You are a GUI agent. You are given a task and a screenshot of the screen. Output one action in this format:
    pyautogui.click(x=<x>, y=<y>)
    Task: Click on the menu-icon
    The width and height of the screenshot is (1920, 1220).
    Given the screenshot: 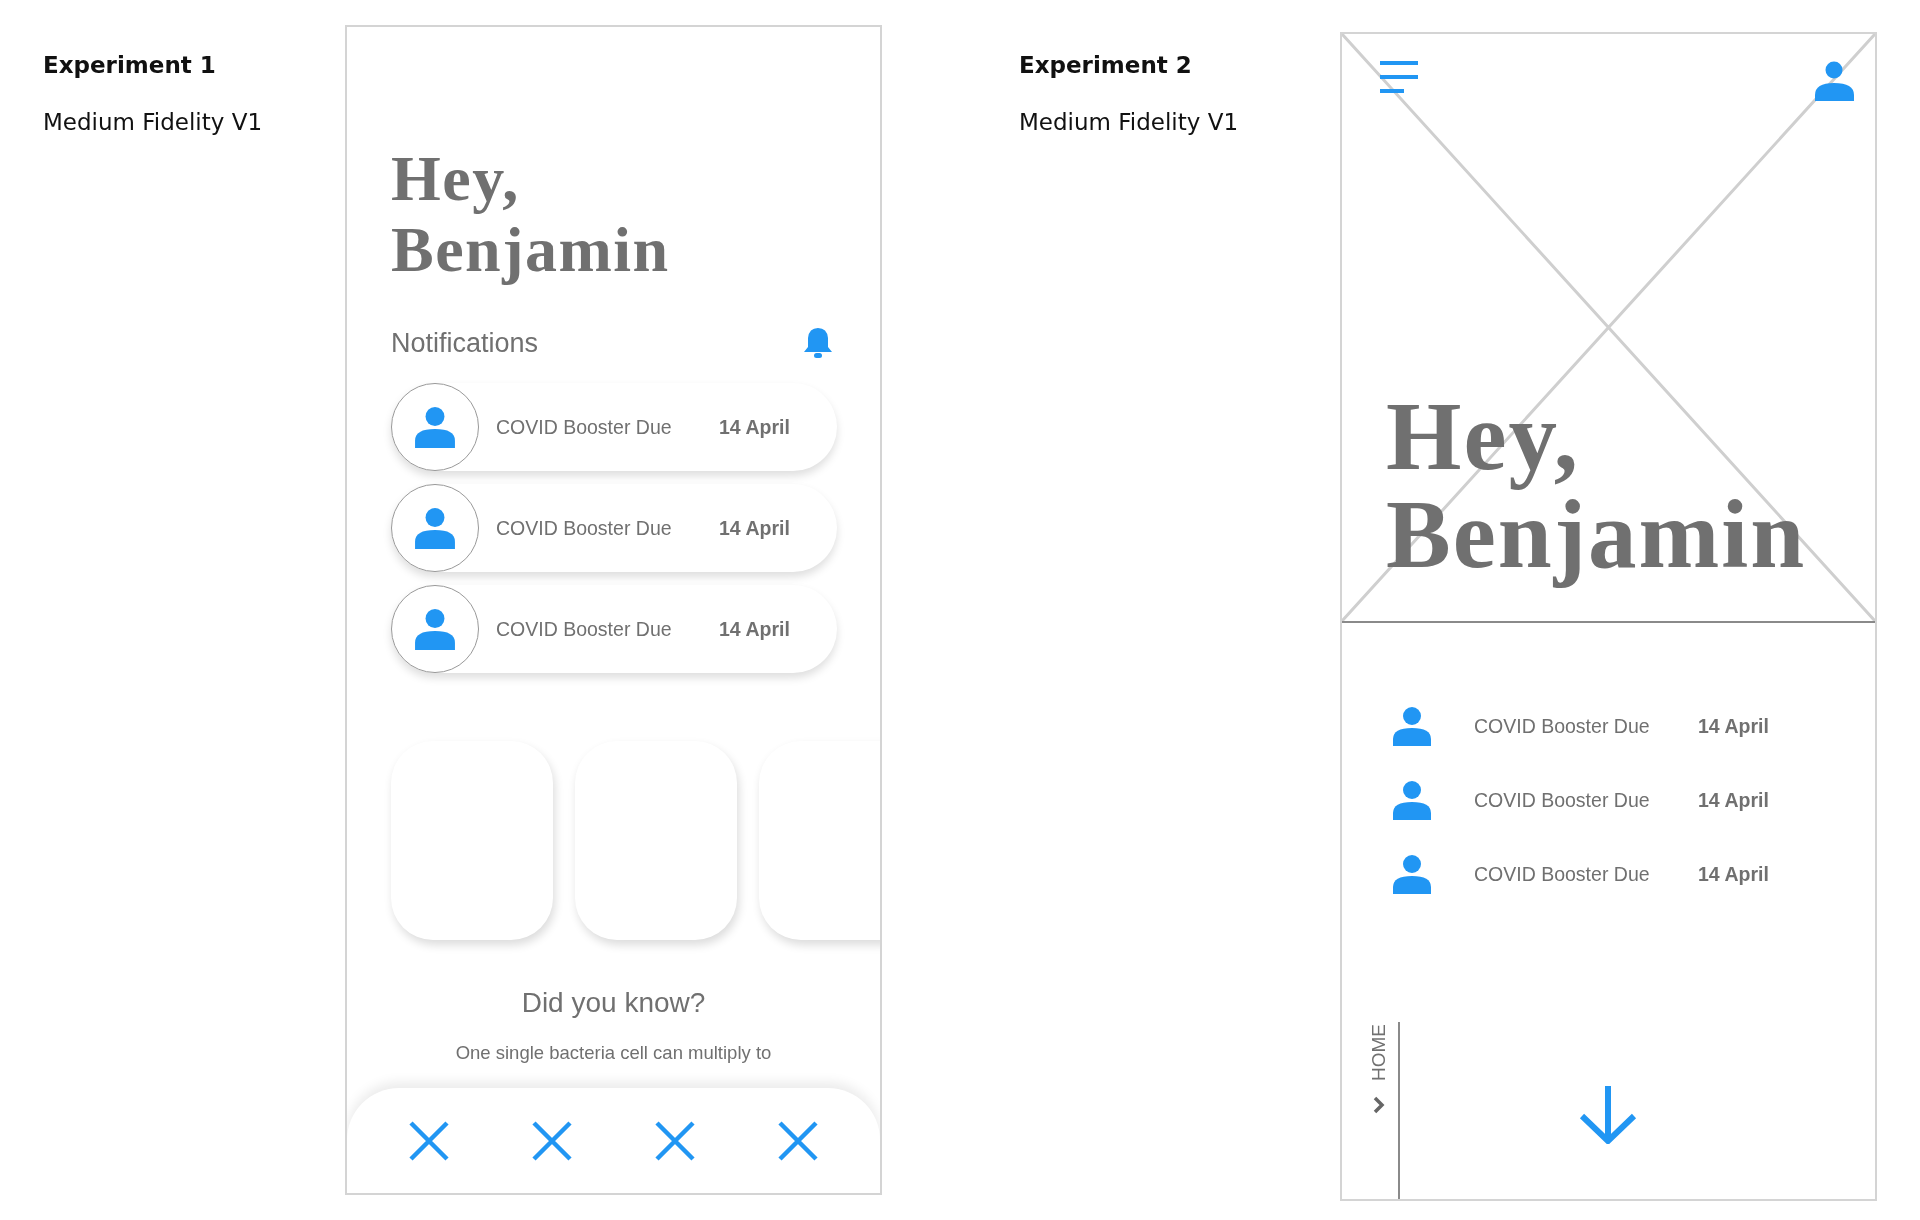 What is the action you would take?
    pyautogui.click(x=1399, y=77)
    